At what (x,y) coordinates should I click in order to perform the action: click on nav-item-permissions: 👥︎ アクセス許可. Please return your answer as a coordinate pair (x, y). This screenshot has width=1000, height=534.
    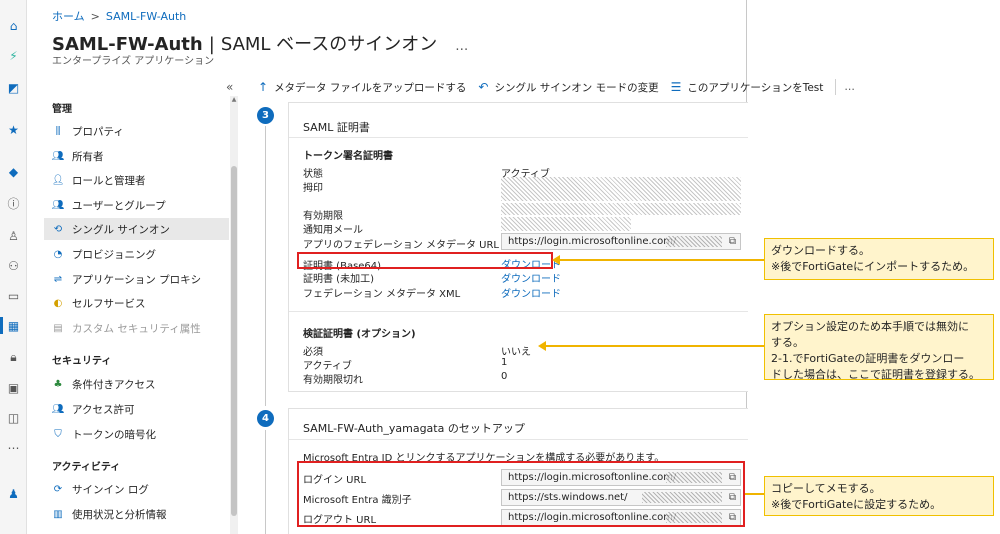
    Looking at the image, I should click on (136, 409).